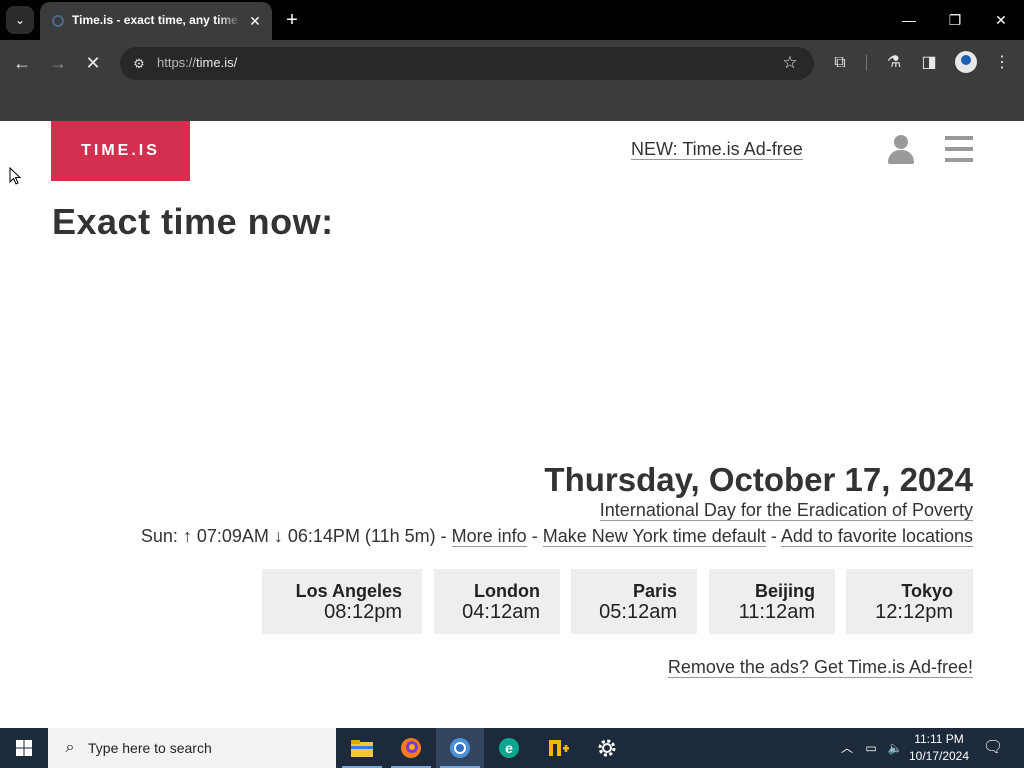 The width and height of the screenshot is (1024, 768). What do you see at coordinates (489, 536) in the screenshot?
I see `more-info-link: More info` at bounding box center [489, 536].